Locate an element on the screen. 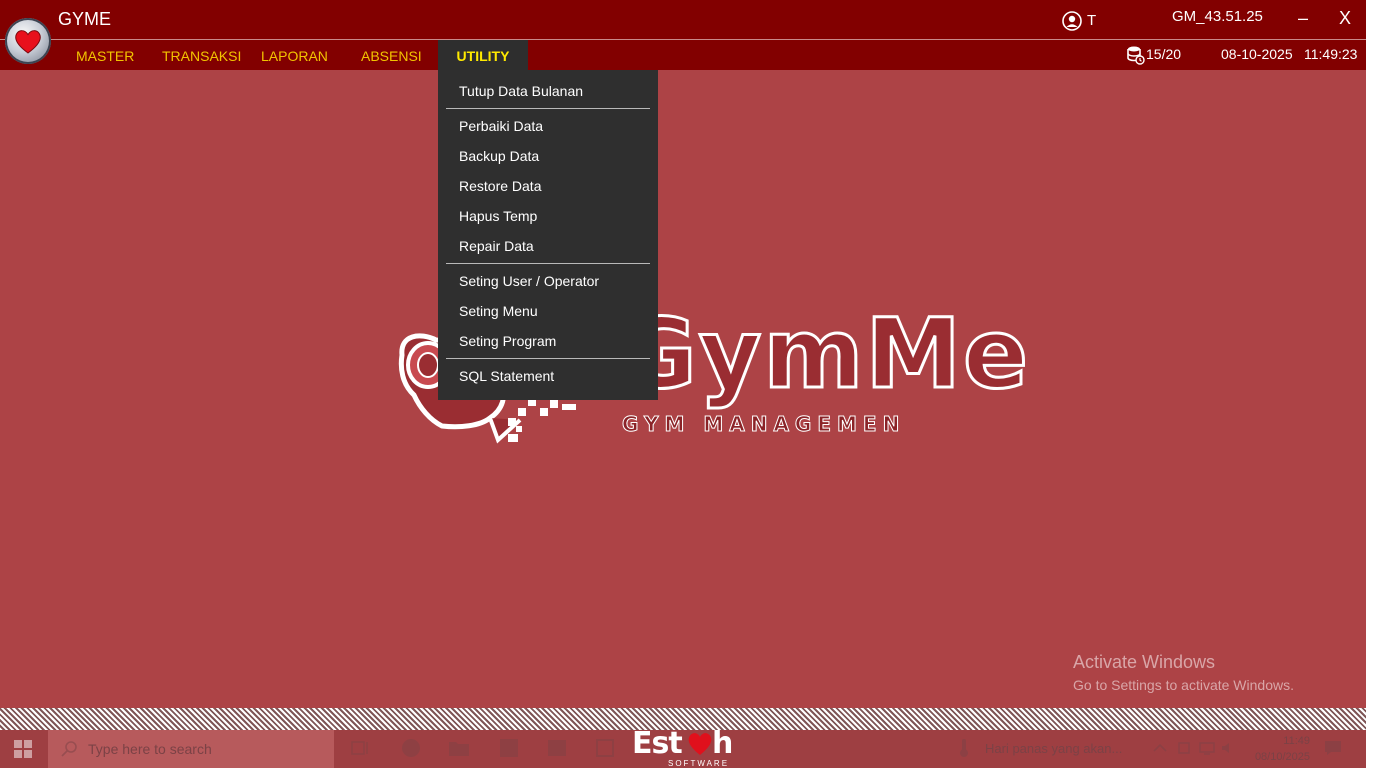 The image size is (1384, 784). brand-logo-subtitle: SOFTWARE is located at coordinates (699, 763).